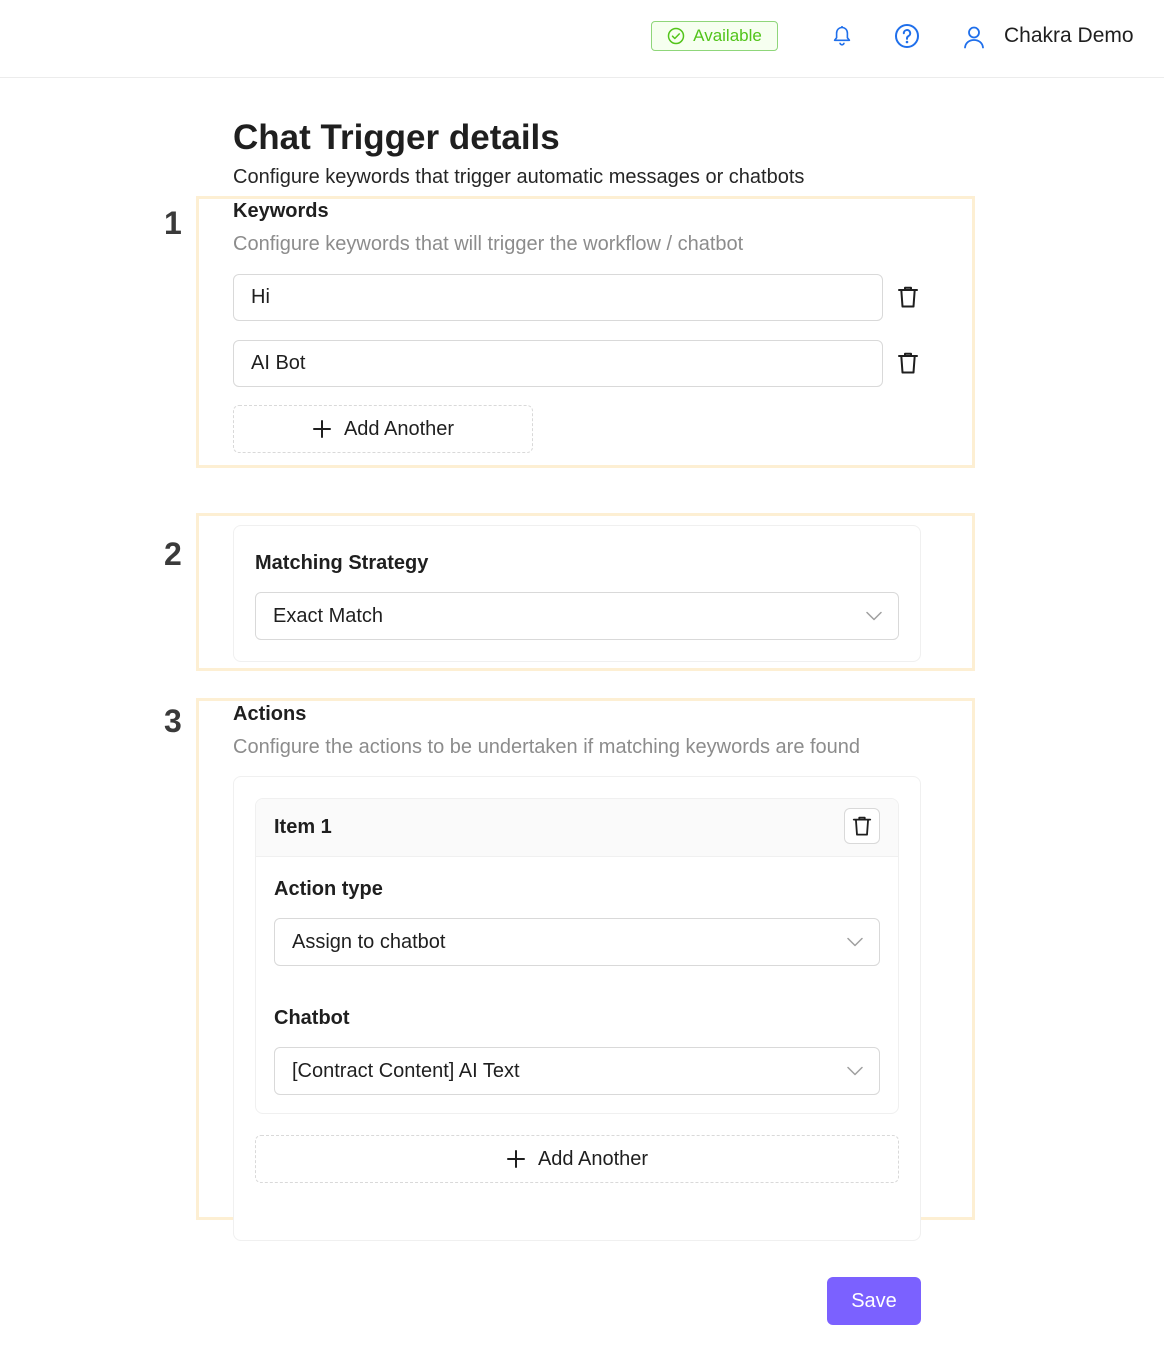 The width and height of the screenshot is (1164, 1358). What do you see at coordinates (369, 941) in the screenshot?
I see `action-type-value: Assign to chatbot` at bounding box center [369, 941].